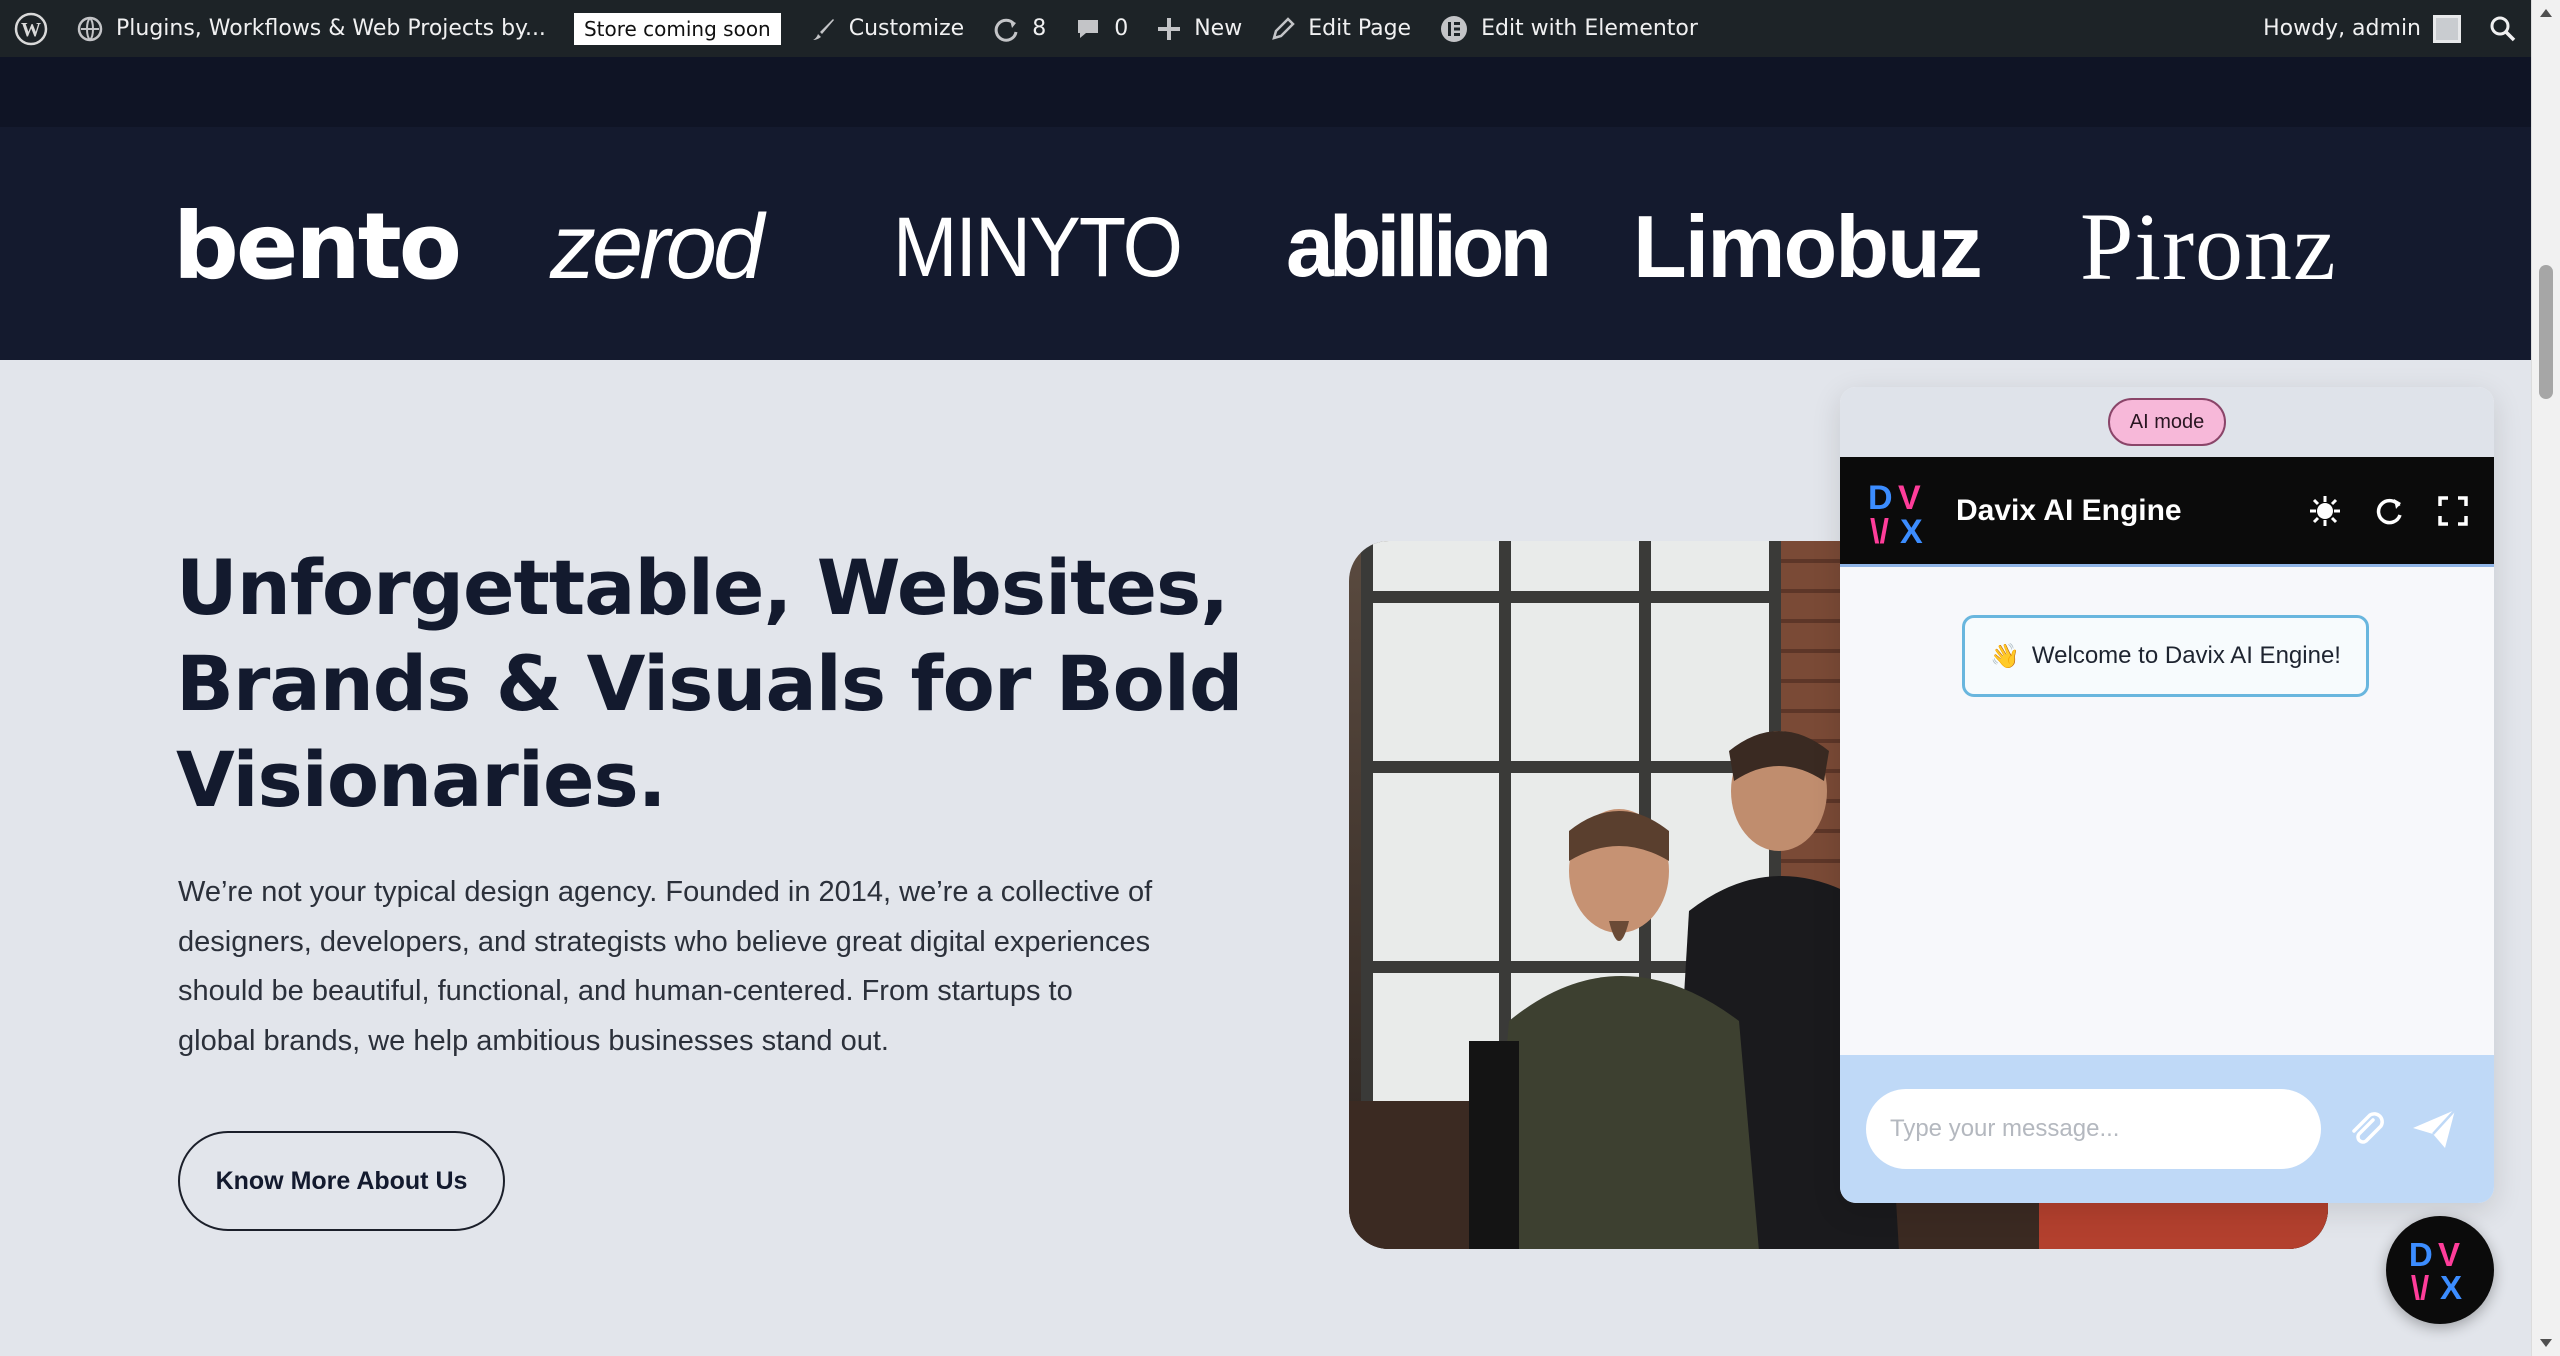 The height and width of the screenshot is (1356, 2560). What do you see at coordinates (1006, 29) in the screenshot?
I see `refresh-icon` at bounding box center [1006, 29].